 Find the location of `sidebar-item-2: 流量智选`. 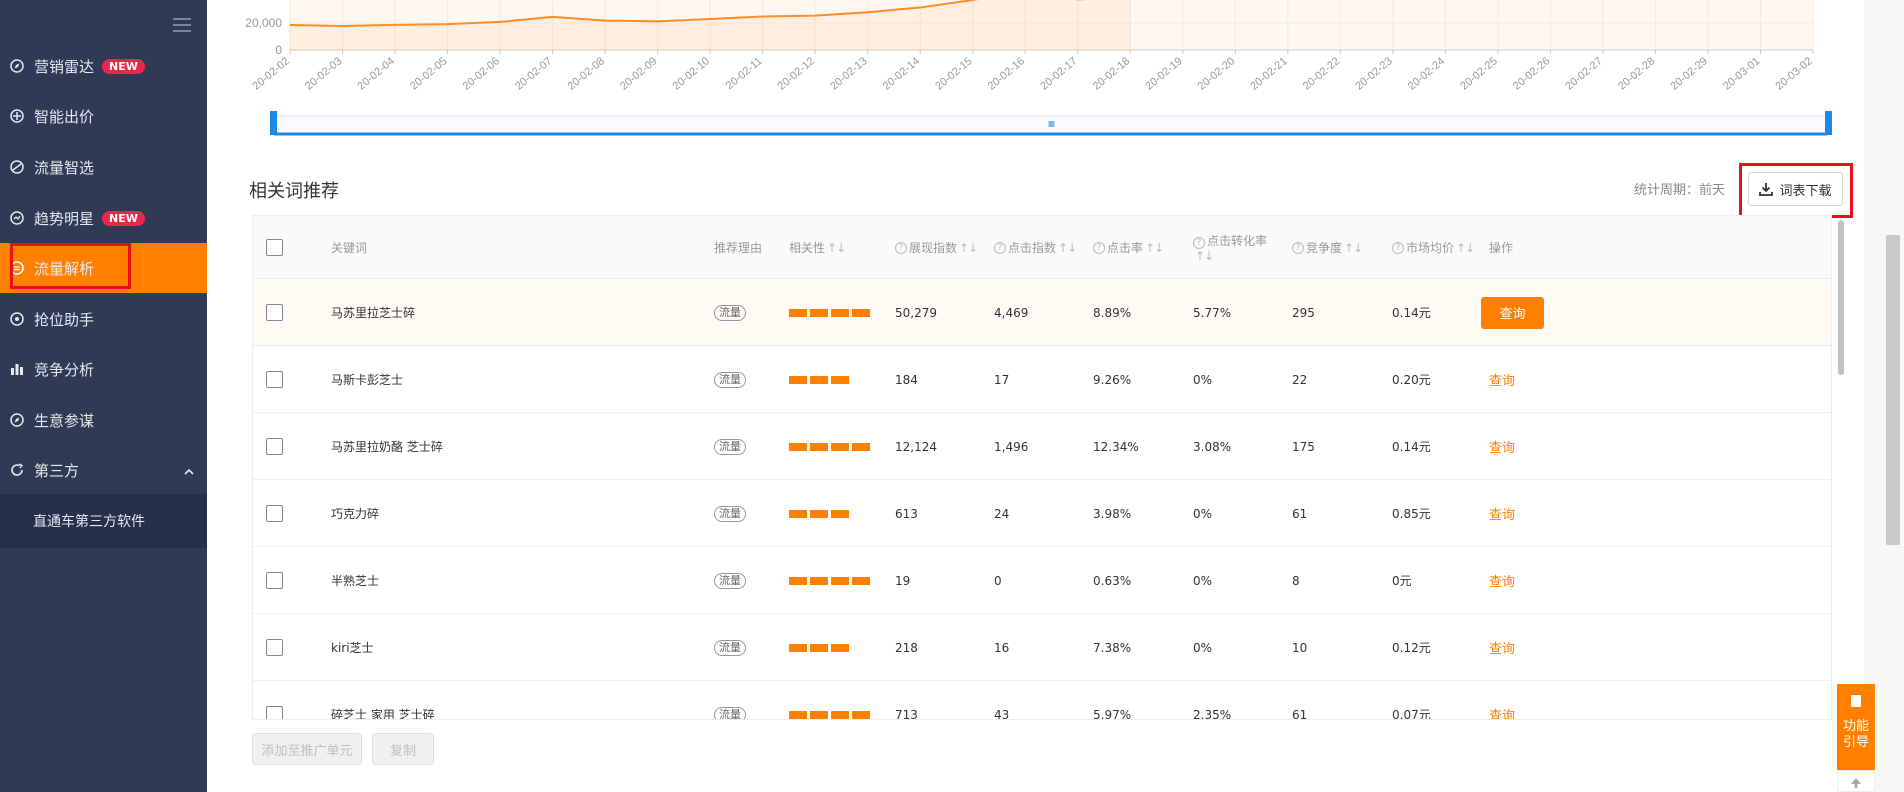

sidebar-item-2: 流量智选 is located at coordinates (103, 167).